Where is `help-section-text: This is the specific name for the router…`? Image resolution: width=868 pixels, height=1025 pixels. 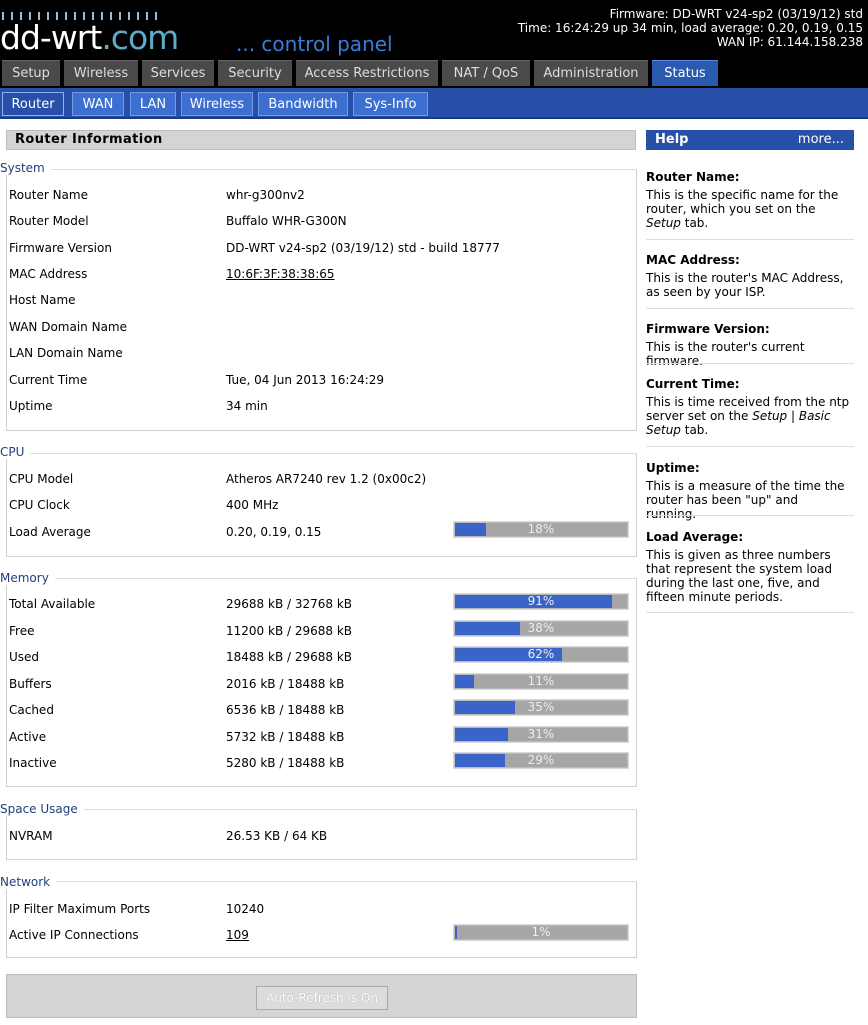
help-section-text: This is the specific name for the router… is located at coordinates (750, 209).